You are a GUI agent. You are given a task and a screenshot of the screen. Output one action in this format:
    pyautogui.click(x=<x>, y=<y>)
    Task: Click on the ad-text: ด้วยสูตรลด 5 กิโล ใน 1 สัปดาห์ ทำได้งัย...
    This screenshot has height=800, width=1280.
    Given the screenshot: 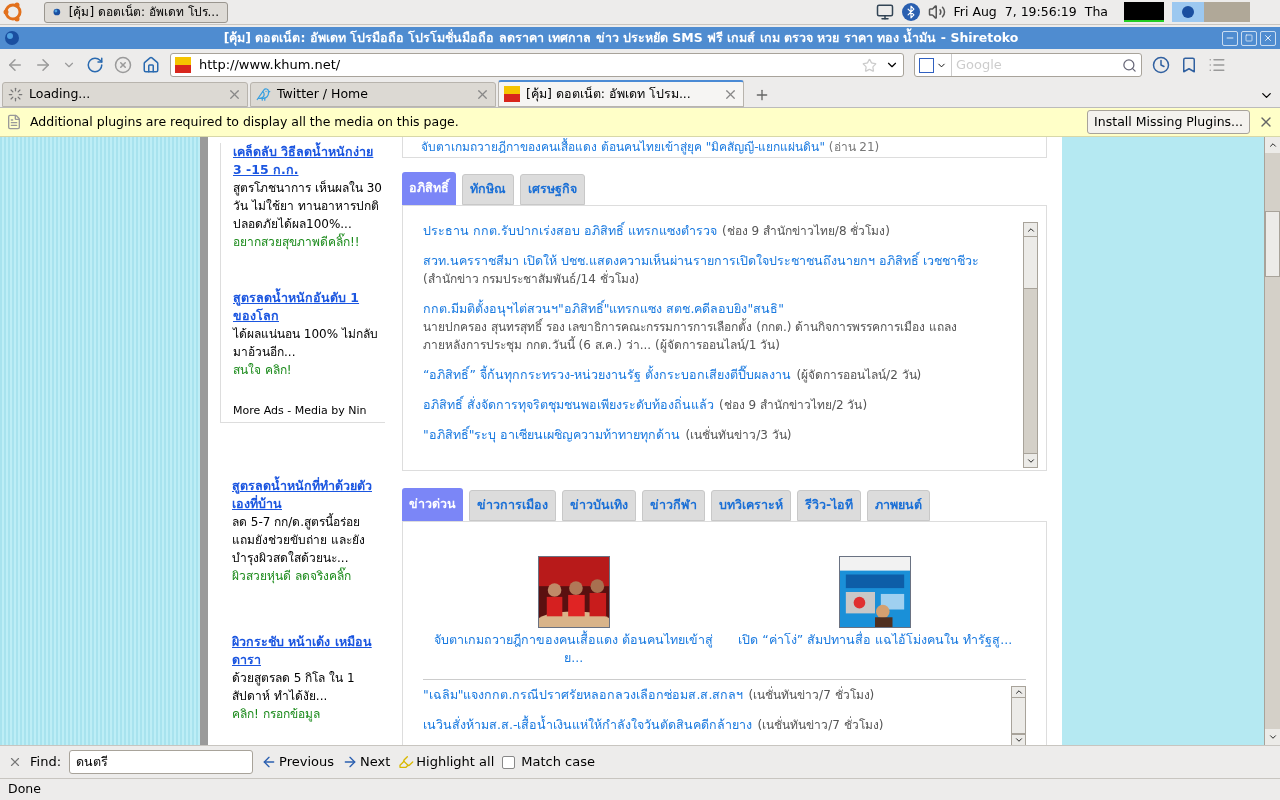 What is the action you would take?
    pyautogui.click(x=294, y=687)
    